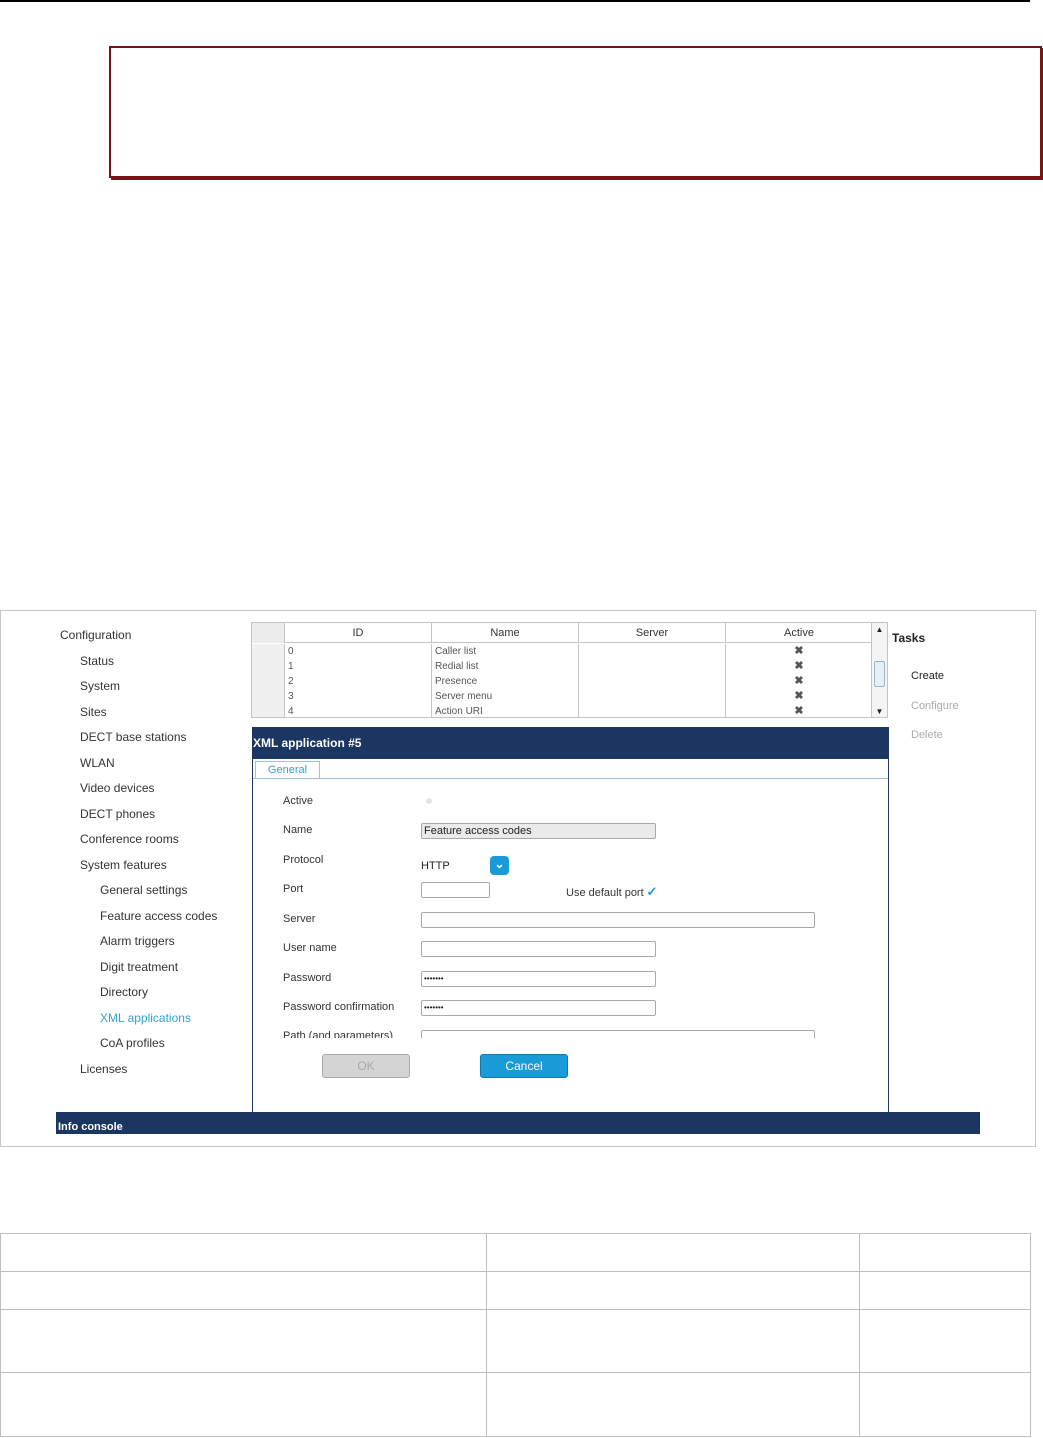 The height and width of the screenshot is (1438, 1043). What do you see at coordinates (358, 696) in the screenshot?
I see `cell-id: 3` at bounding box center [358, 696].